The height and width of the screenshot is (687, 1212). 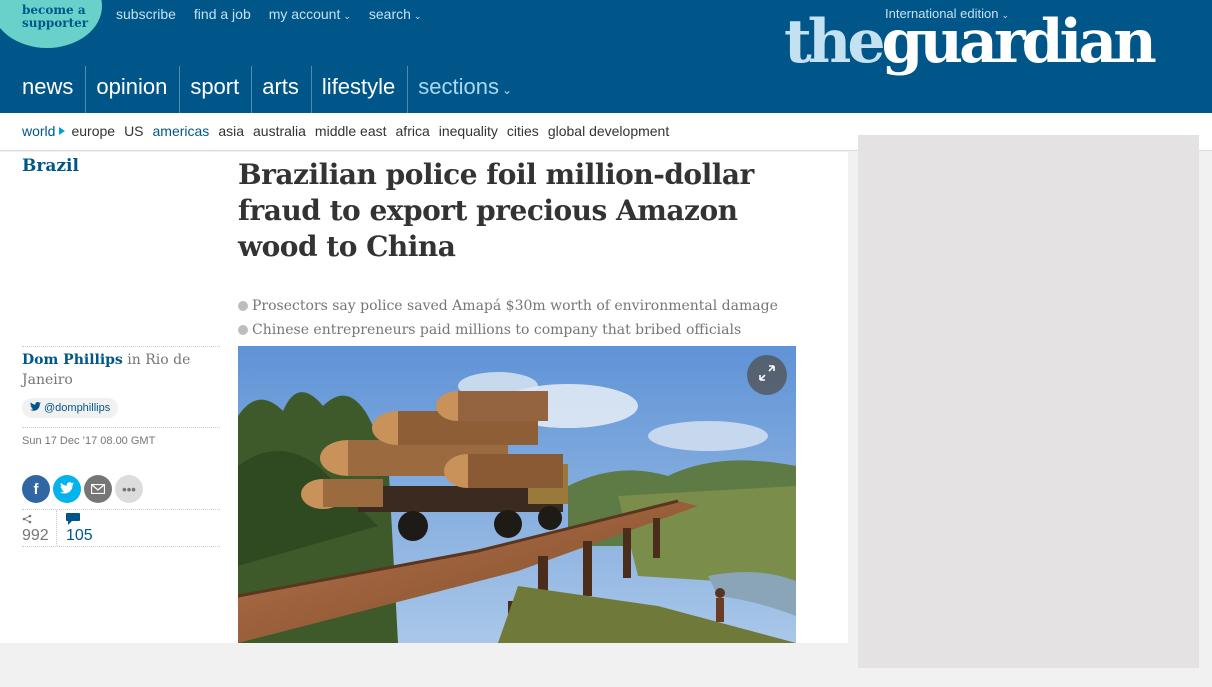 I want to click on pillar-sport: sport, so click(x=215, y=89).